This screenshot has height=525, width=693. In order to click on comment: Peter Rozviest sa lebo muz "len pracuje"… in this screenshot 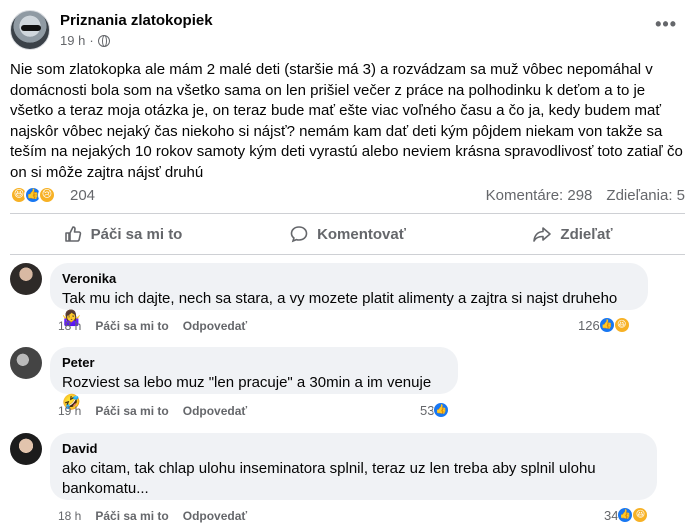, I will do `click(347, 386)`.